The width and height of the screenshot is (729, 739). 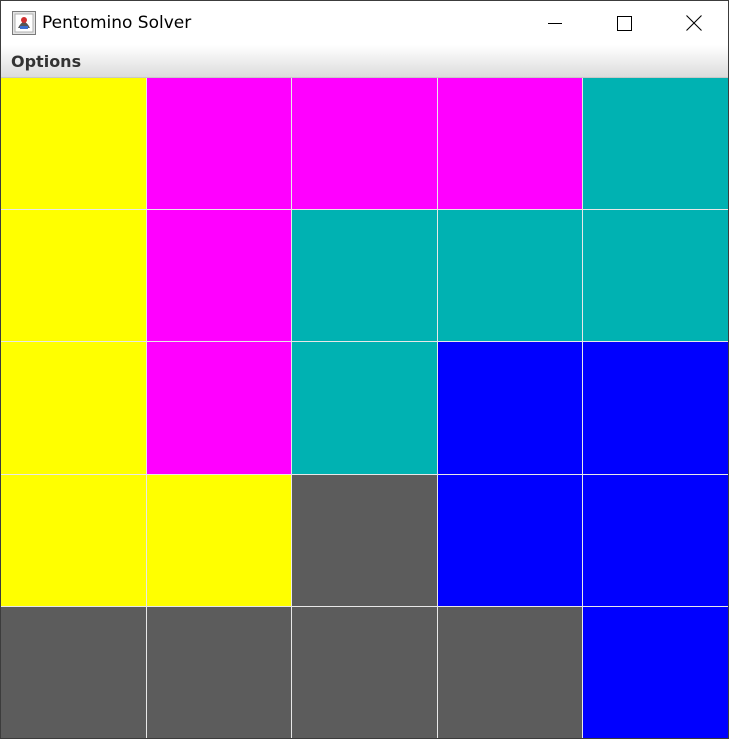 I want to click on menu-bar: Options, so click(x=364, y=61).